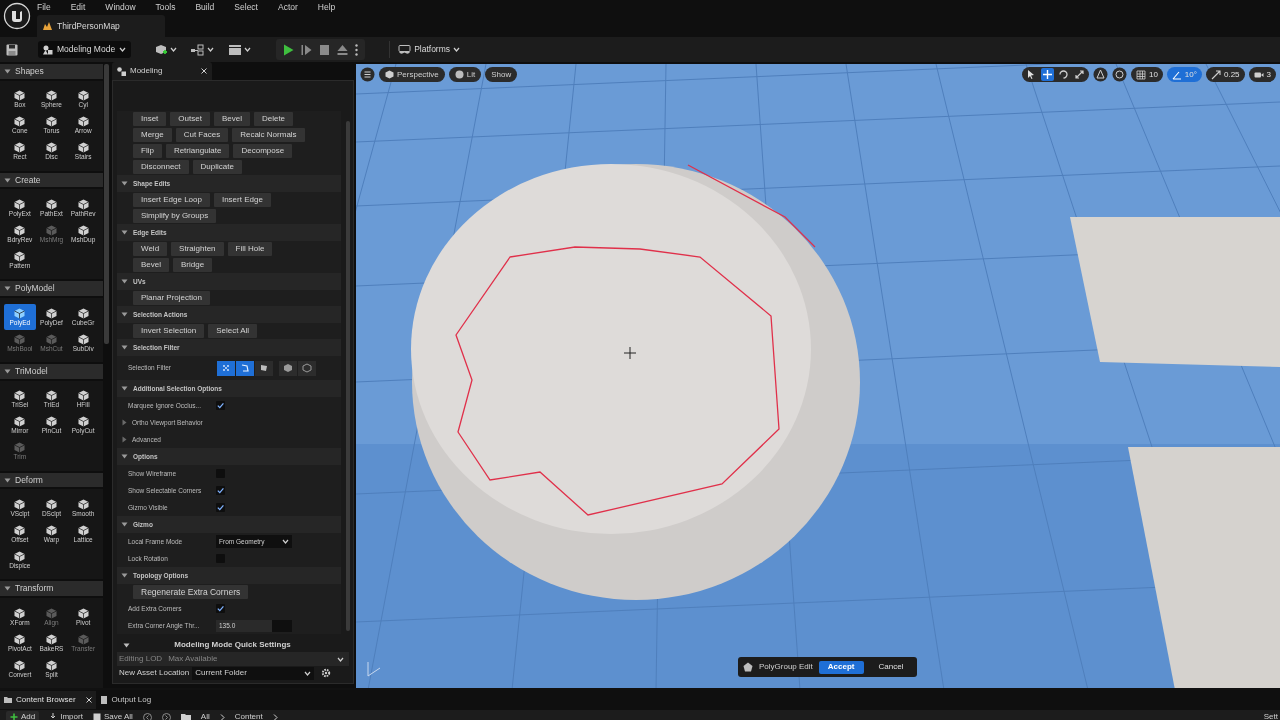 This screenshot has width=1280, height=720. Describe the element at coordinates (289, 49) in the screenshot. I see `play-icon` at that location.